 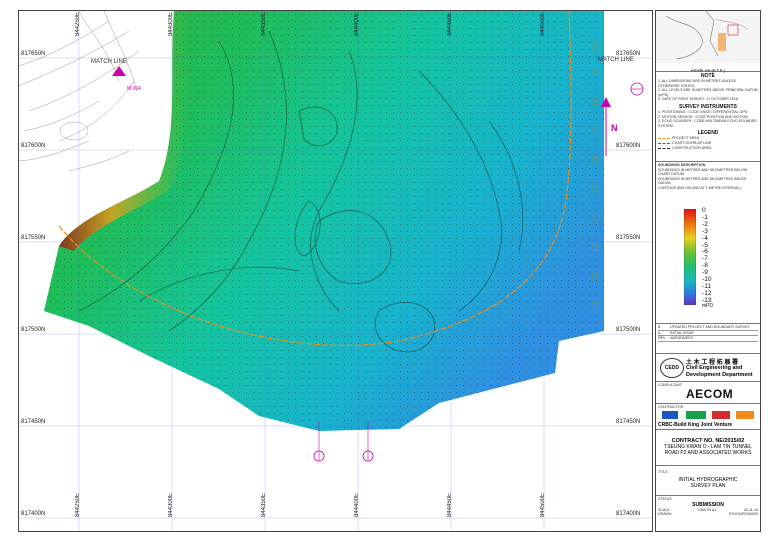 I want to click on section-label: L3, so click(x=595, y=247).